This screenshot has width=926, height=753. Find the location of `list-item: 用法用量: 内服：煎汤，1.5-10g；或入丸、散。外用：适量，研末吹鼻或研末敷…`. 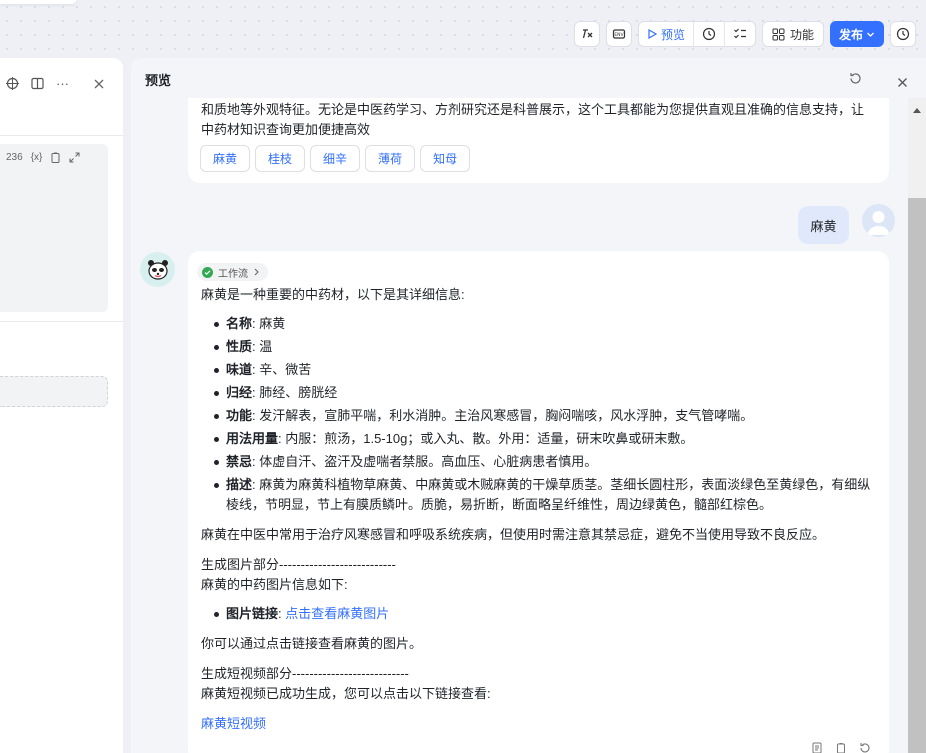

list-item: 用法用量: 内服：煎汤，1.5-10g；或入丸、散。外用：适量，研末吹鼻或研末敷… is located at coordinates (538, 439).